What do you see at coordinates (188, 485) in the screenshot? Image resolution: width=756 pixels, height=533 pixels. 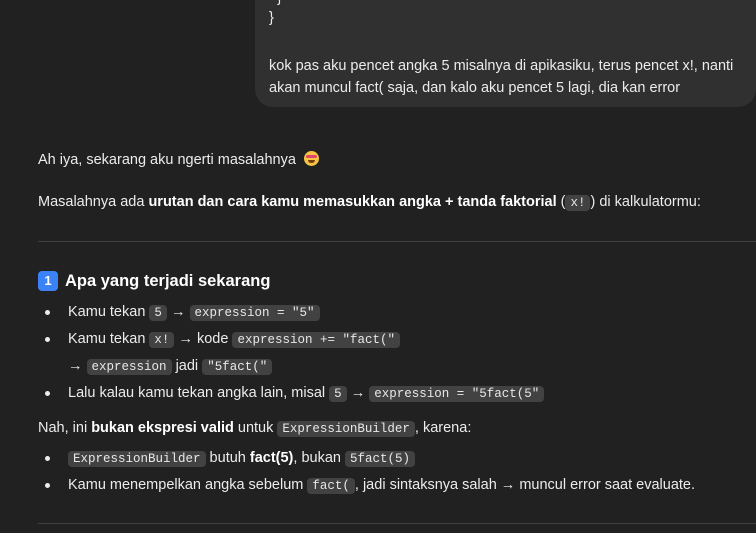 I see `item-text: Kamu menempelkan angka sebelum` at bounding box center [188, 485].